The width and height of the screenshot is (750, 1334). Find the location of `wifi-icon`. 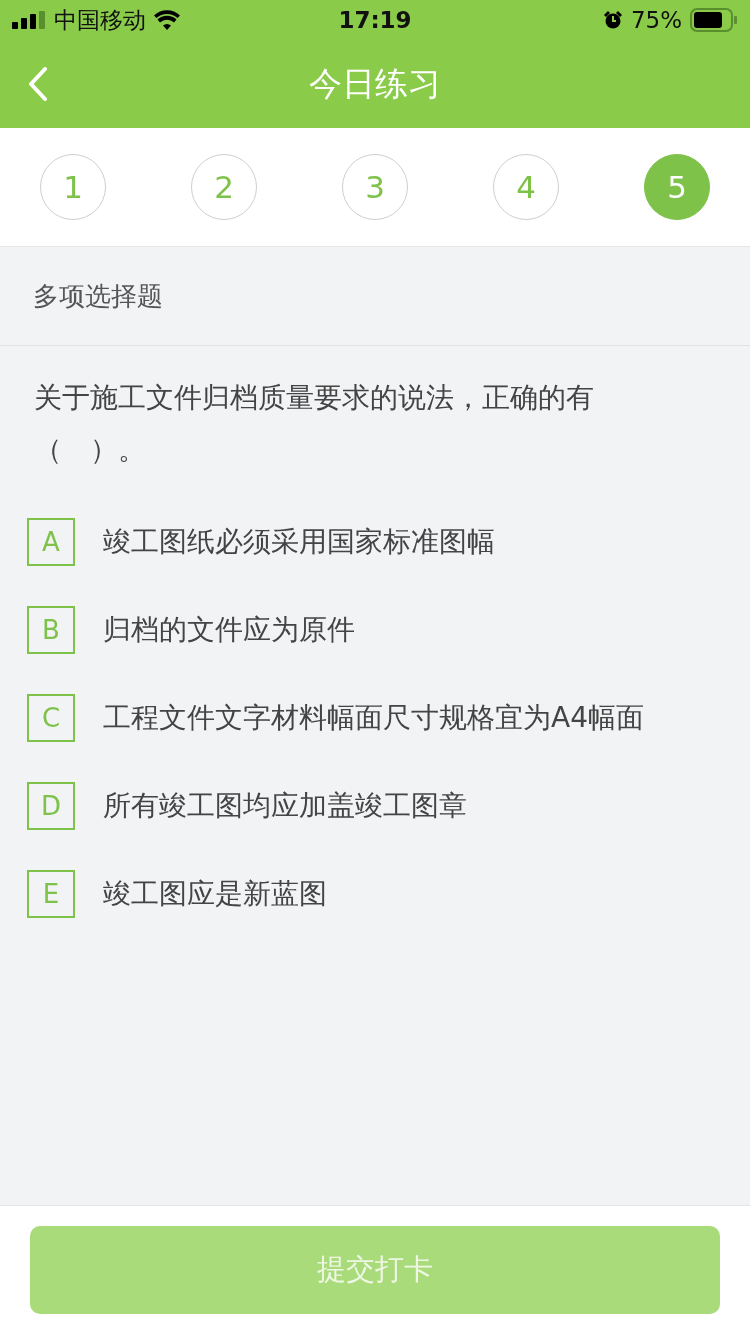

wifi-icon is located at coordinates (167, 20).